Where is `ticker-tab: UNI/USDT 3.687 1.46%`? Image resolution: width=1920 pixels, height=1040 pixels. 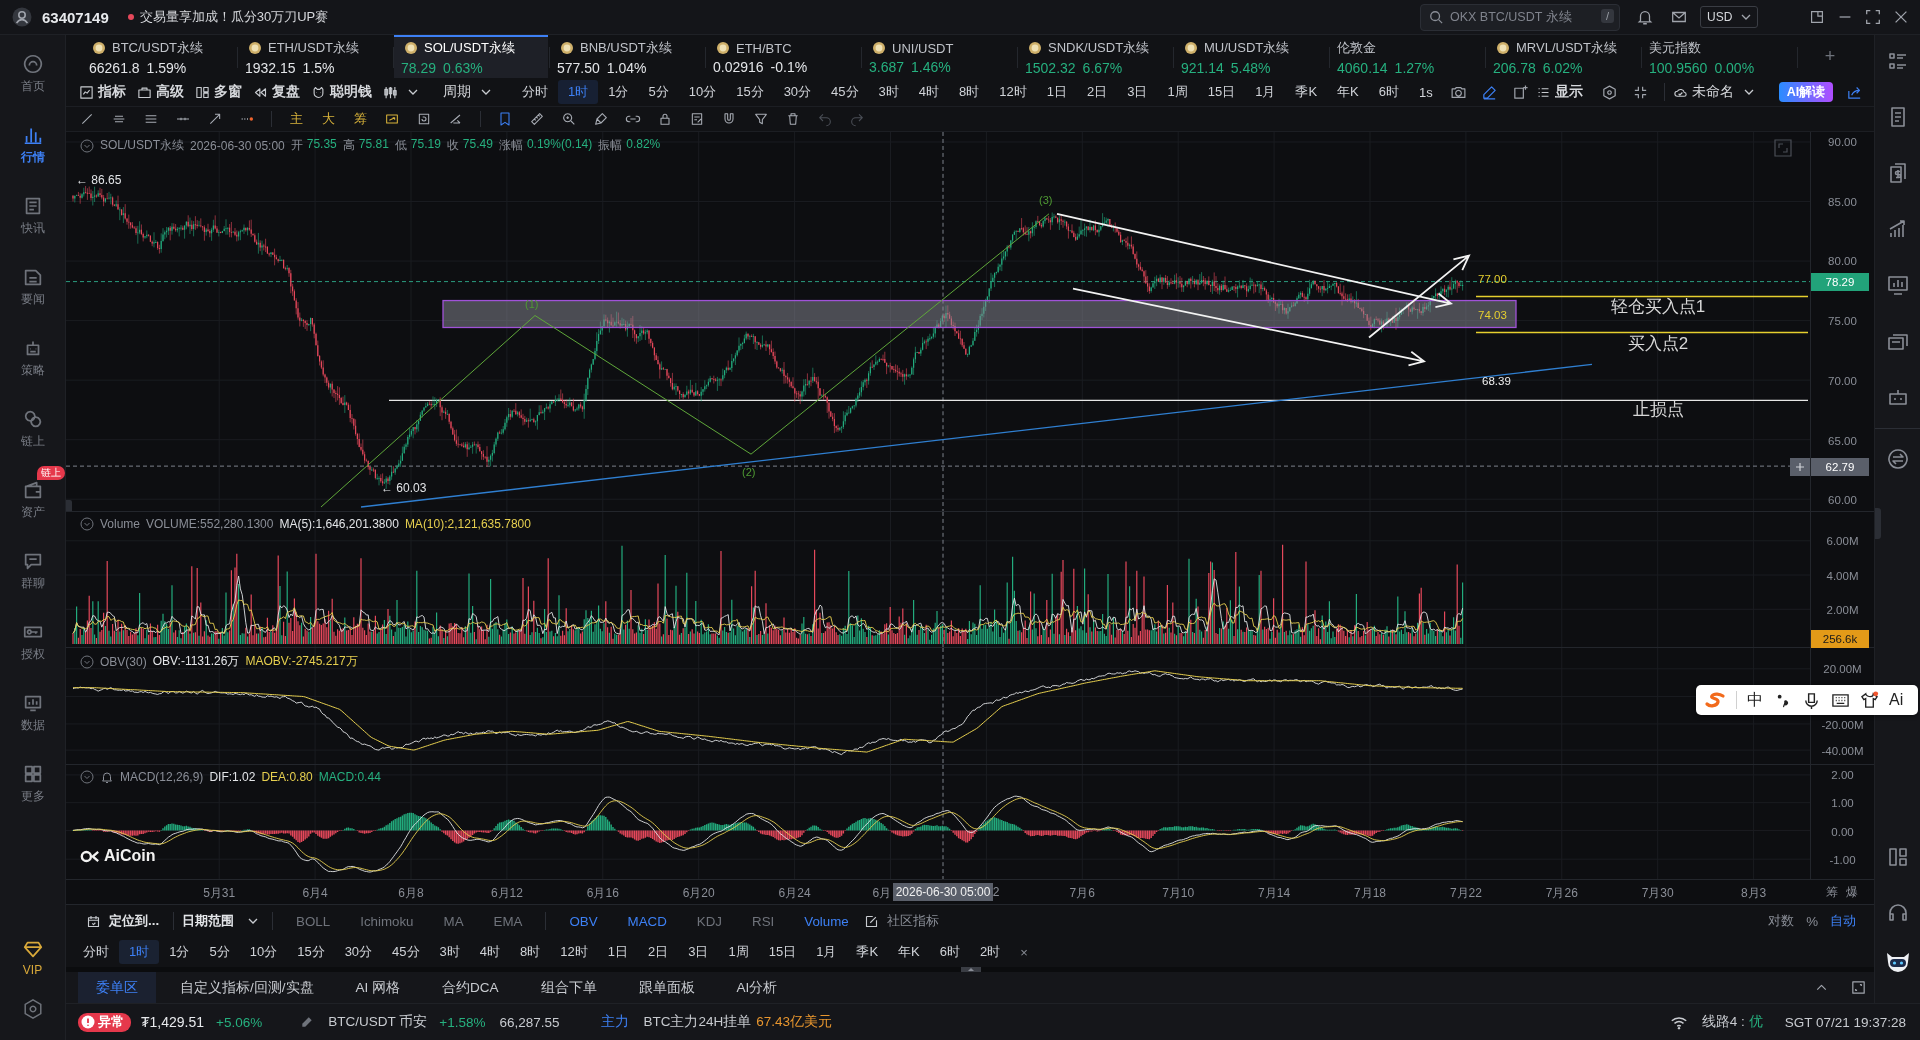 ticker-tab: UNI/USDT 3.687 1.46% is located at coordinates (939, 56).